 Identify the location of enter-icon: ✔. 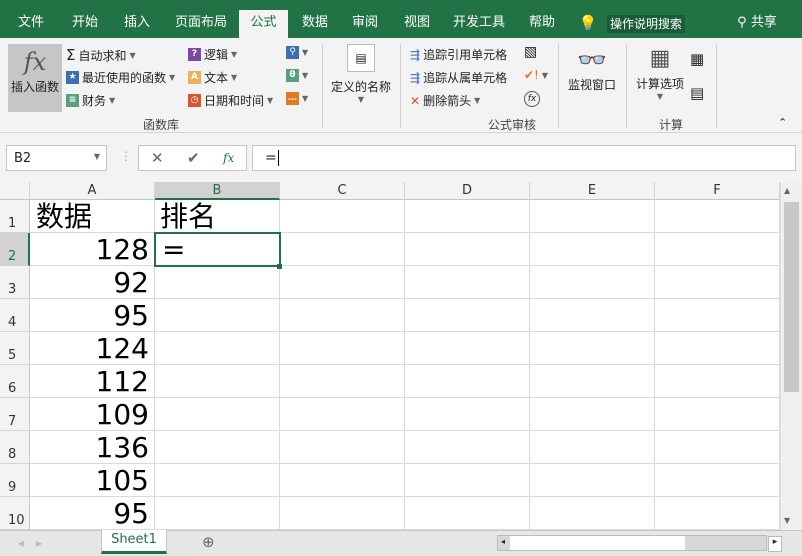
(193, 158).